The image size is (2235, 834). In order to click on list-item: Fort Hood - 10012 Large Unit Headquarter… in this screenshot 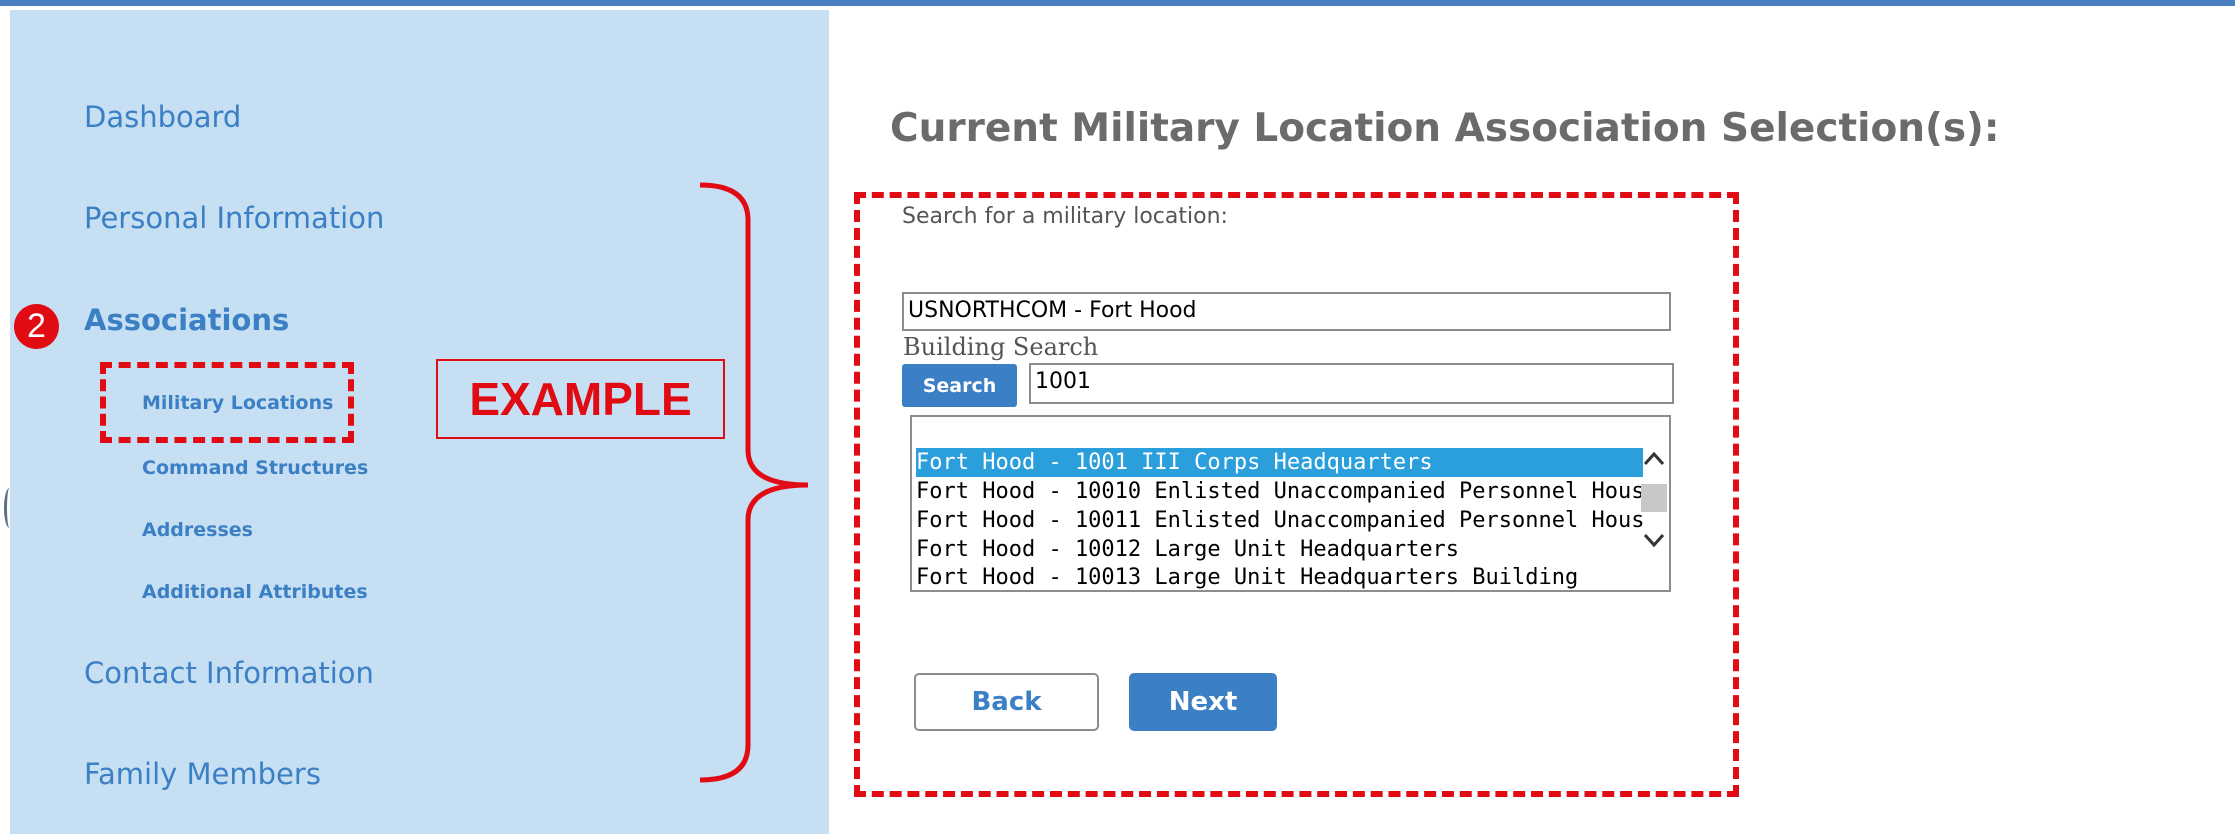, I will do `click(1279, 549)`.